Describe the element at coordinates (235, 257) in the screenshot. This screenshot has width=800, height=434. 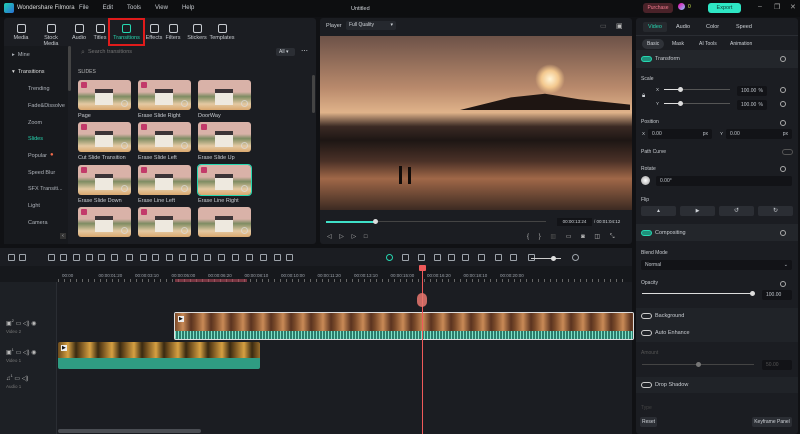
I see `mask-icon` at that location.